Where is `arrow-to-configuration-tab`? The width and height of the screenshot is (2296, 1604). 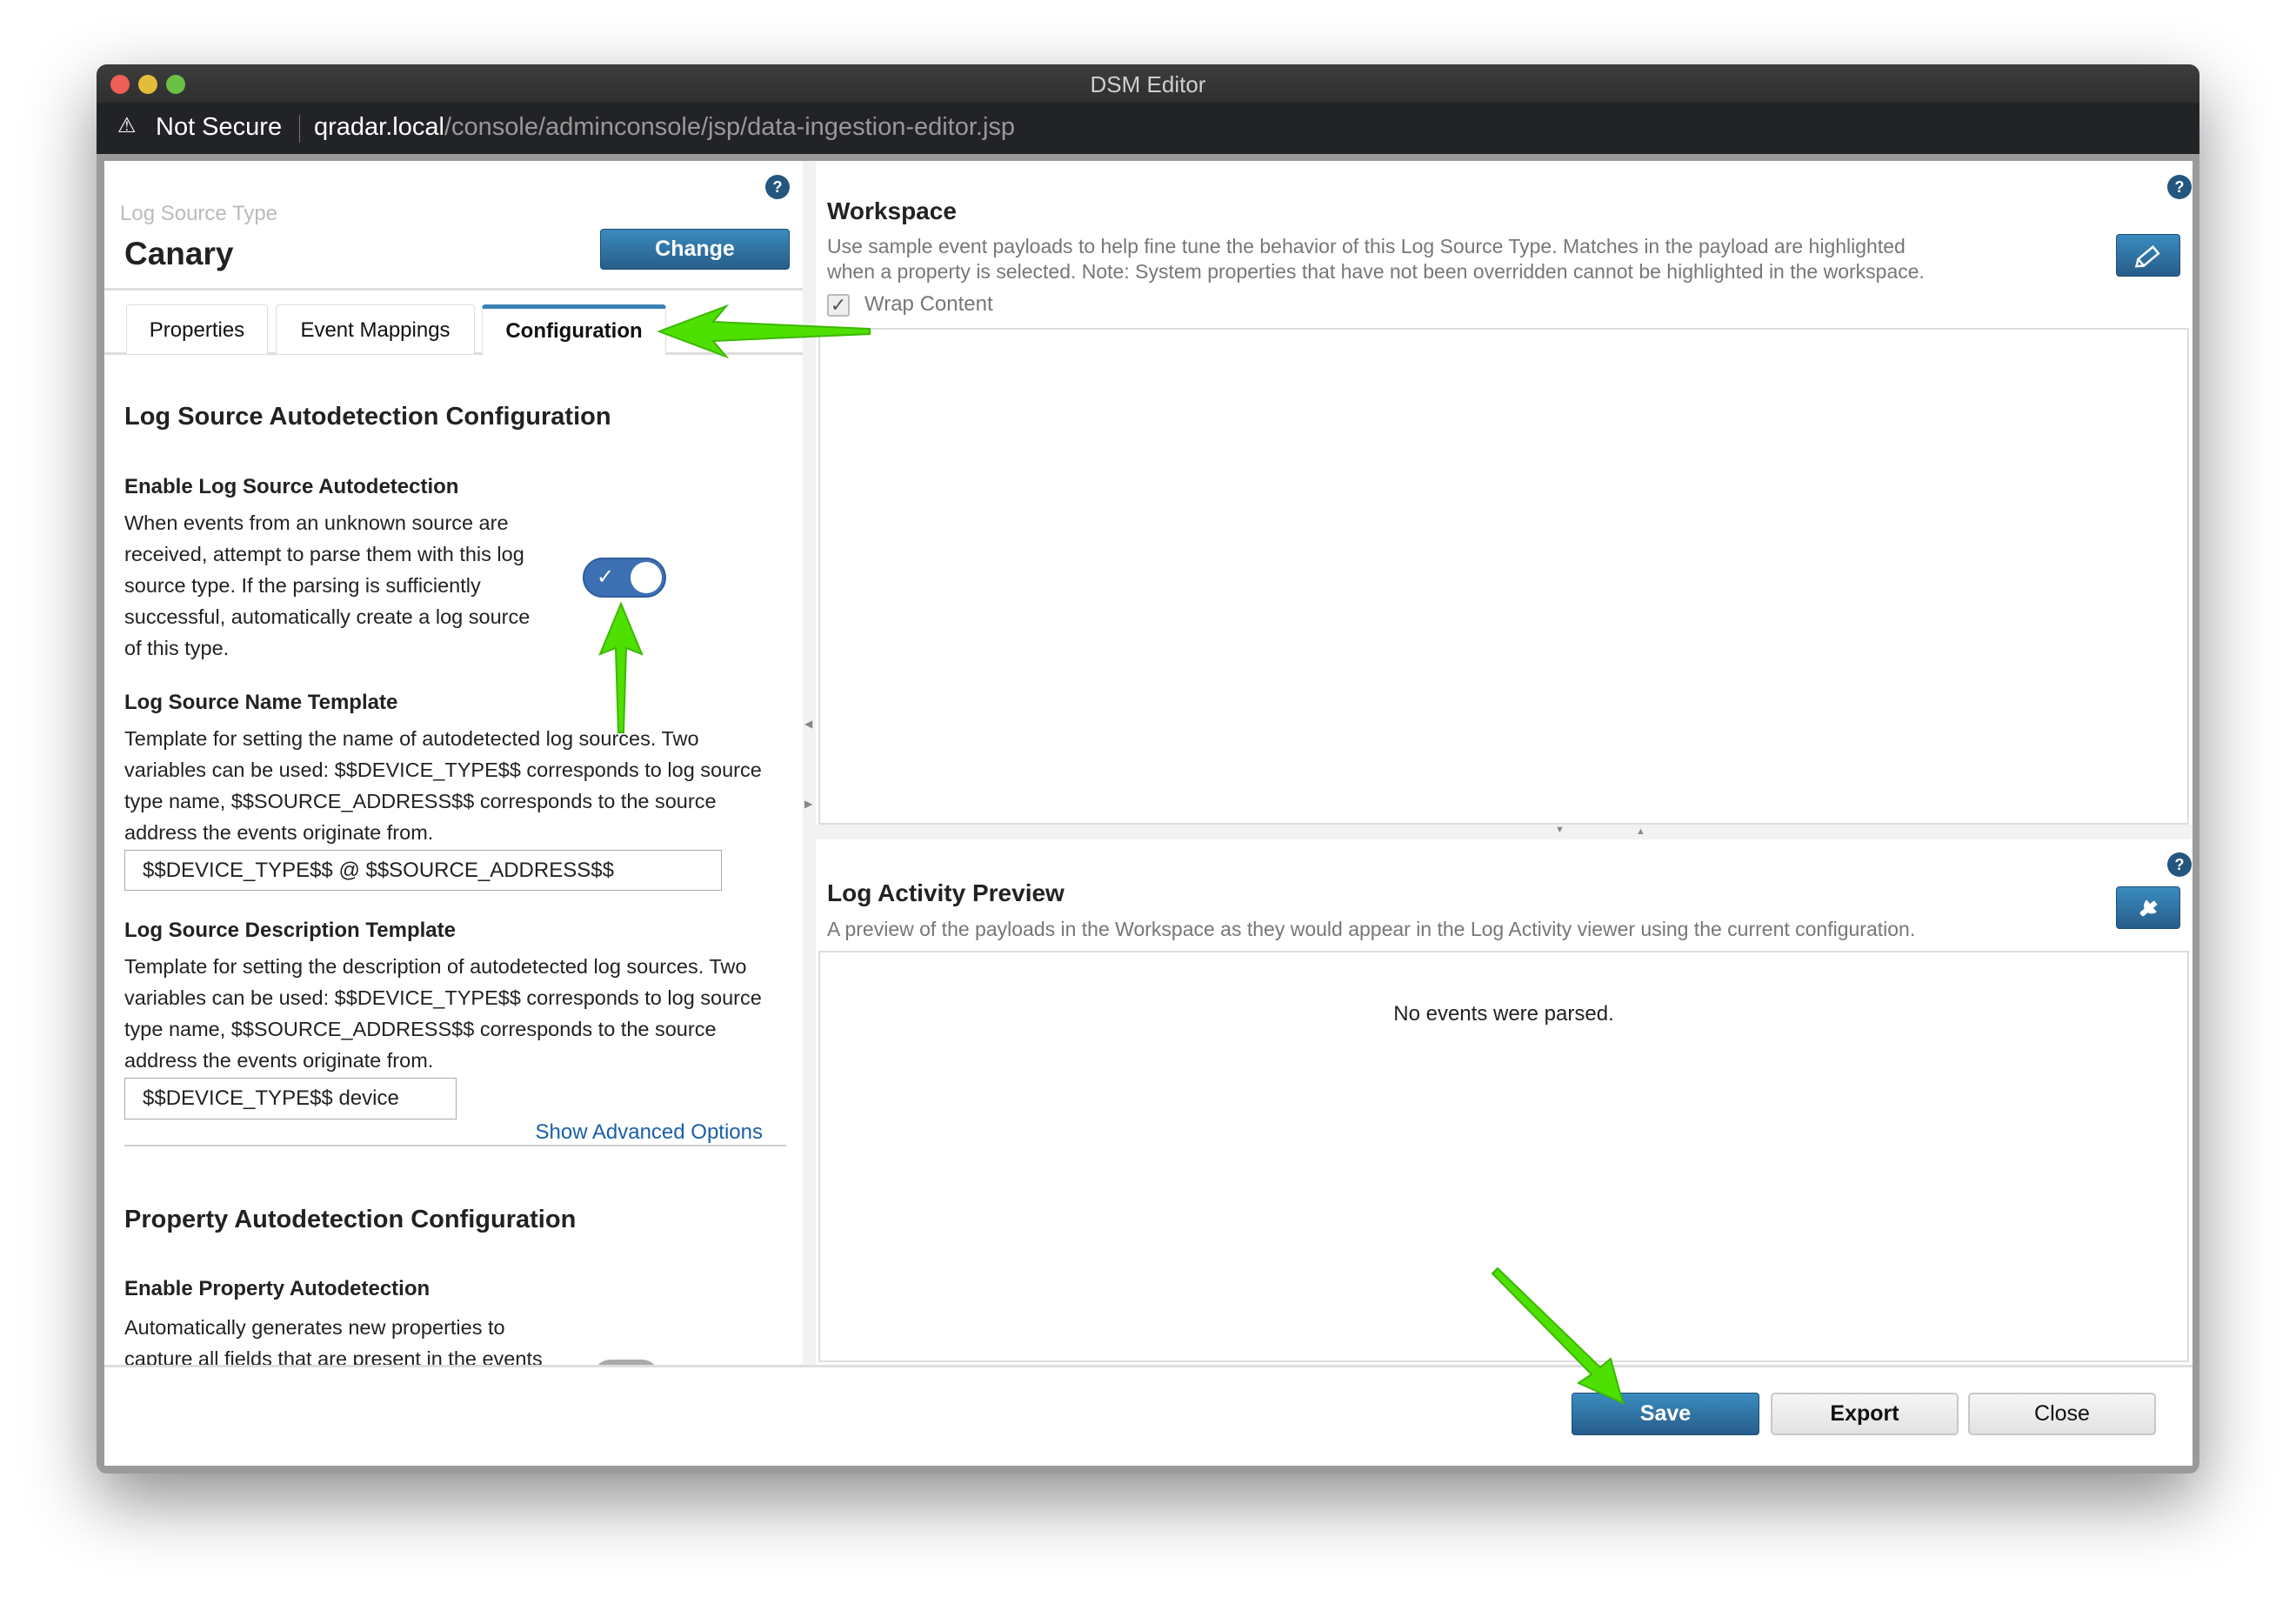 arrow-to-configuration-tab is located at coordinates (764, 331).